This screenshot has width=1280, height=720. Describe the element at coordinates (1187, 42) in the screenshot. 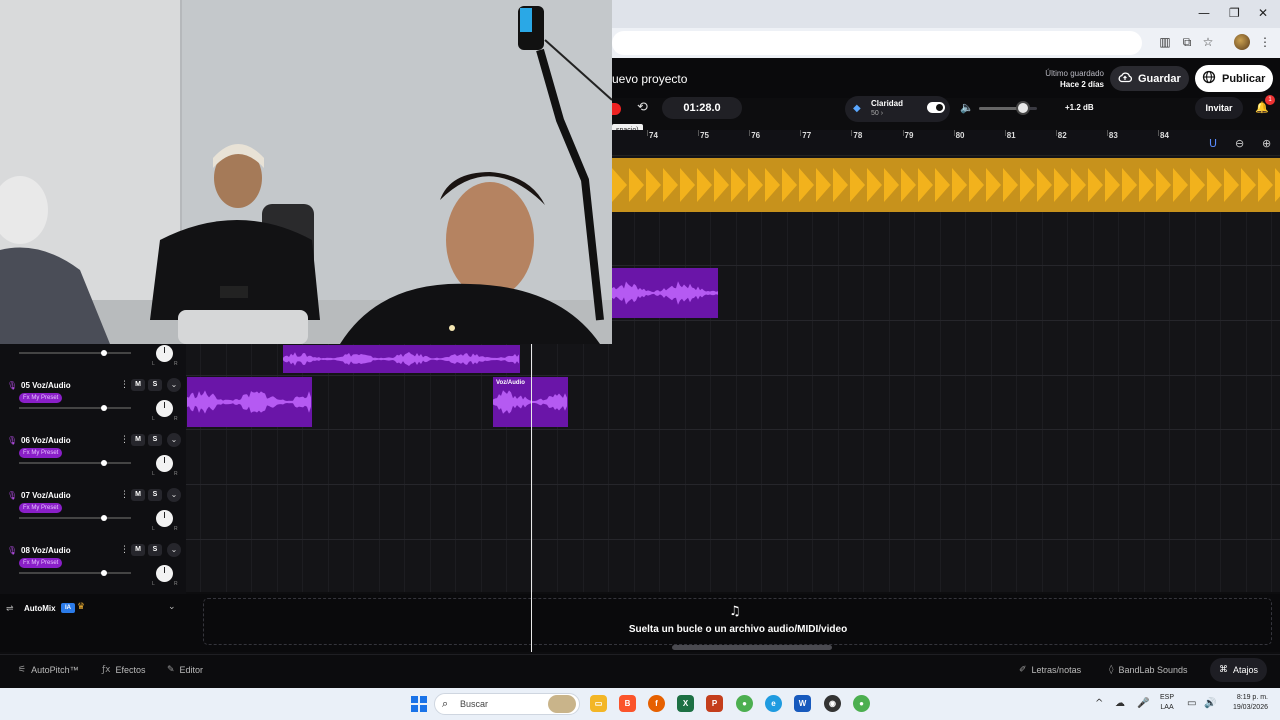

I see `install-app-icon: ⧉` at that location.